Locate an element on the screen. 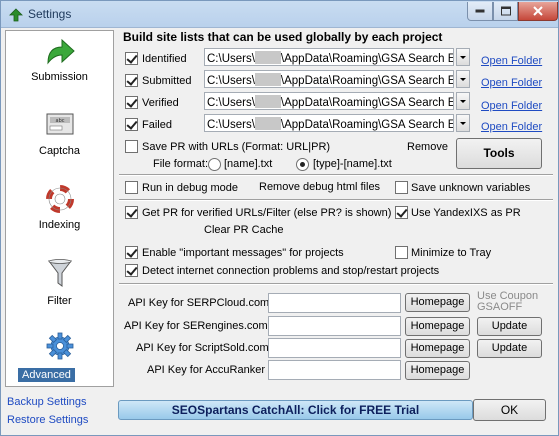  window-title: Settings is located at coordinates (50, 14).